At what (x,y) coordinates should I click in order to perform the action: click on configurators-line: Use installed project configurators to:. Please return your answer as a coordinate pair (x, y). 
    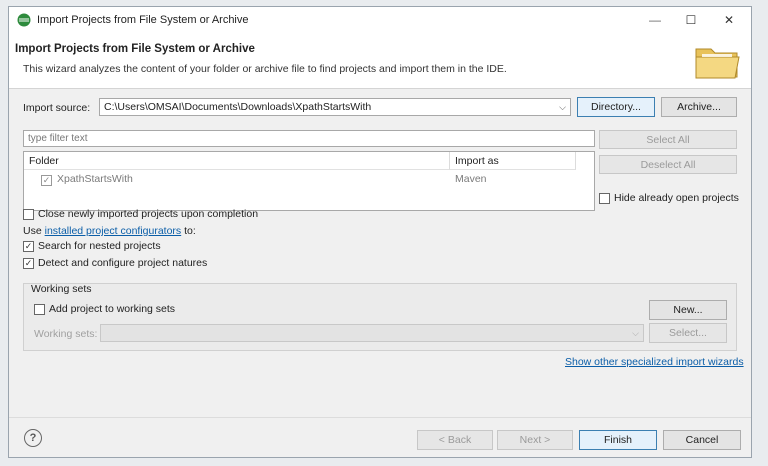
    Looking at the image, I should click on (109, 231).